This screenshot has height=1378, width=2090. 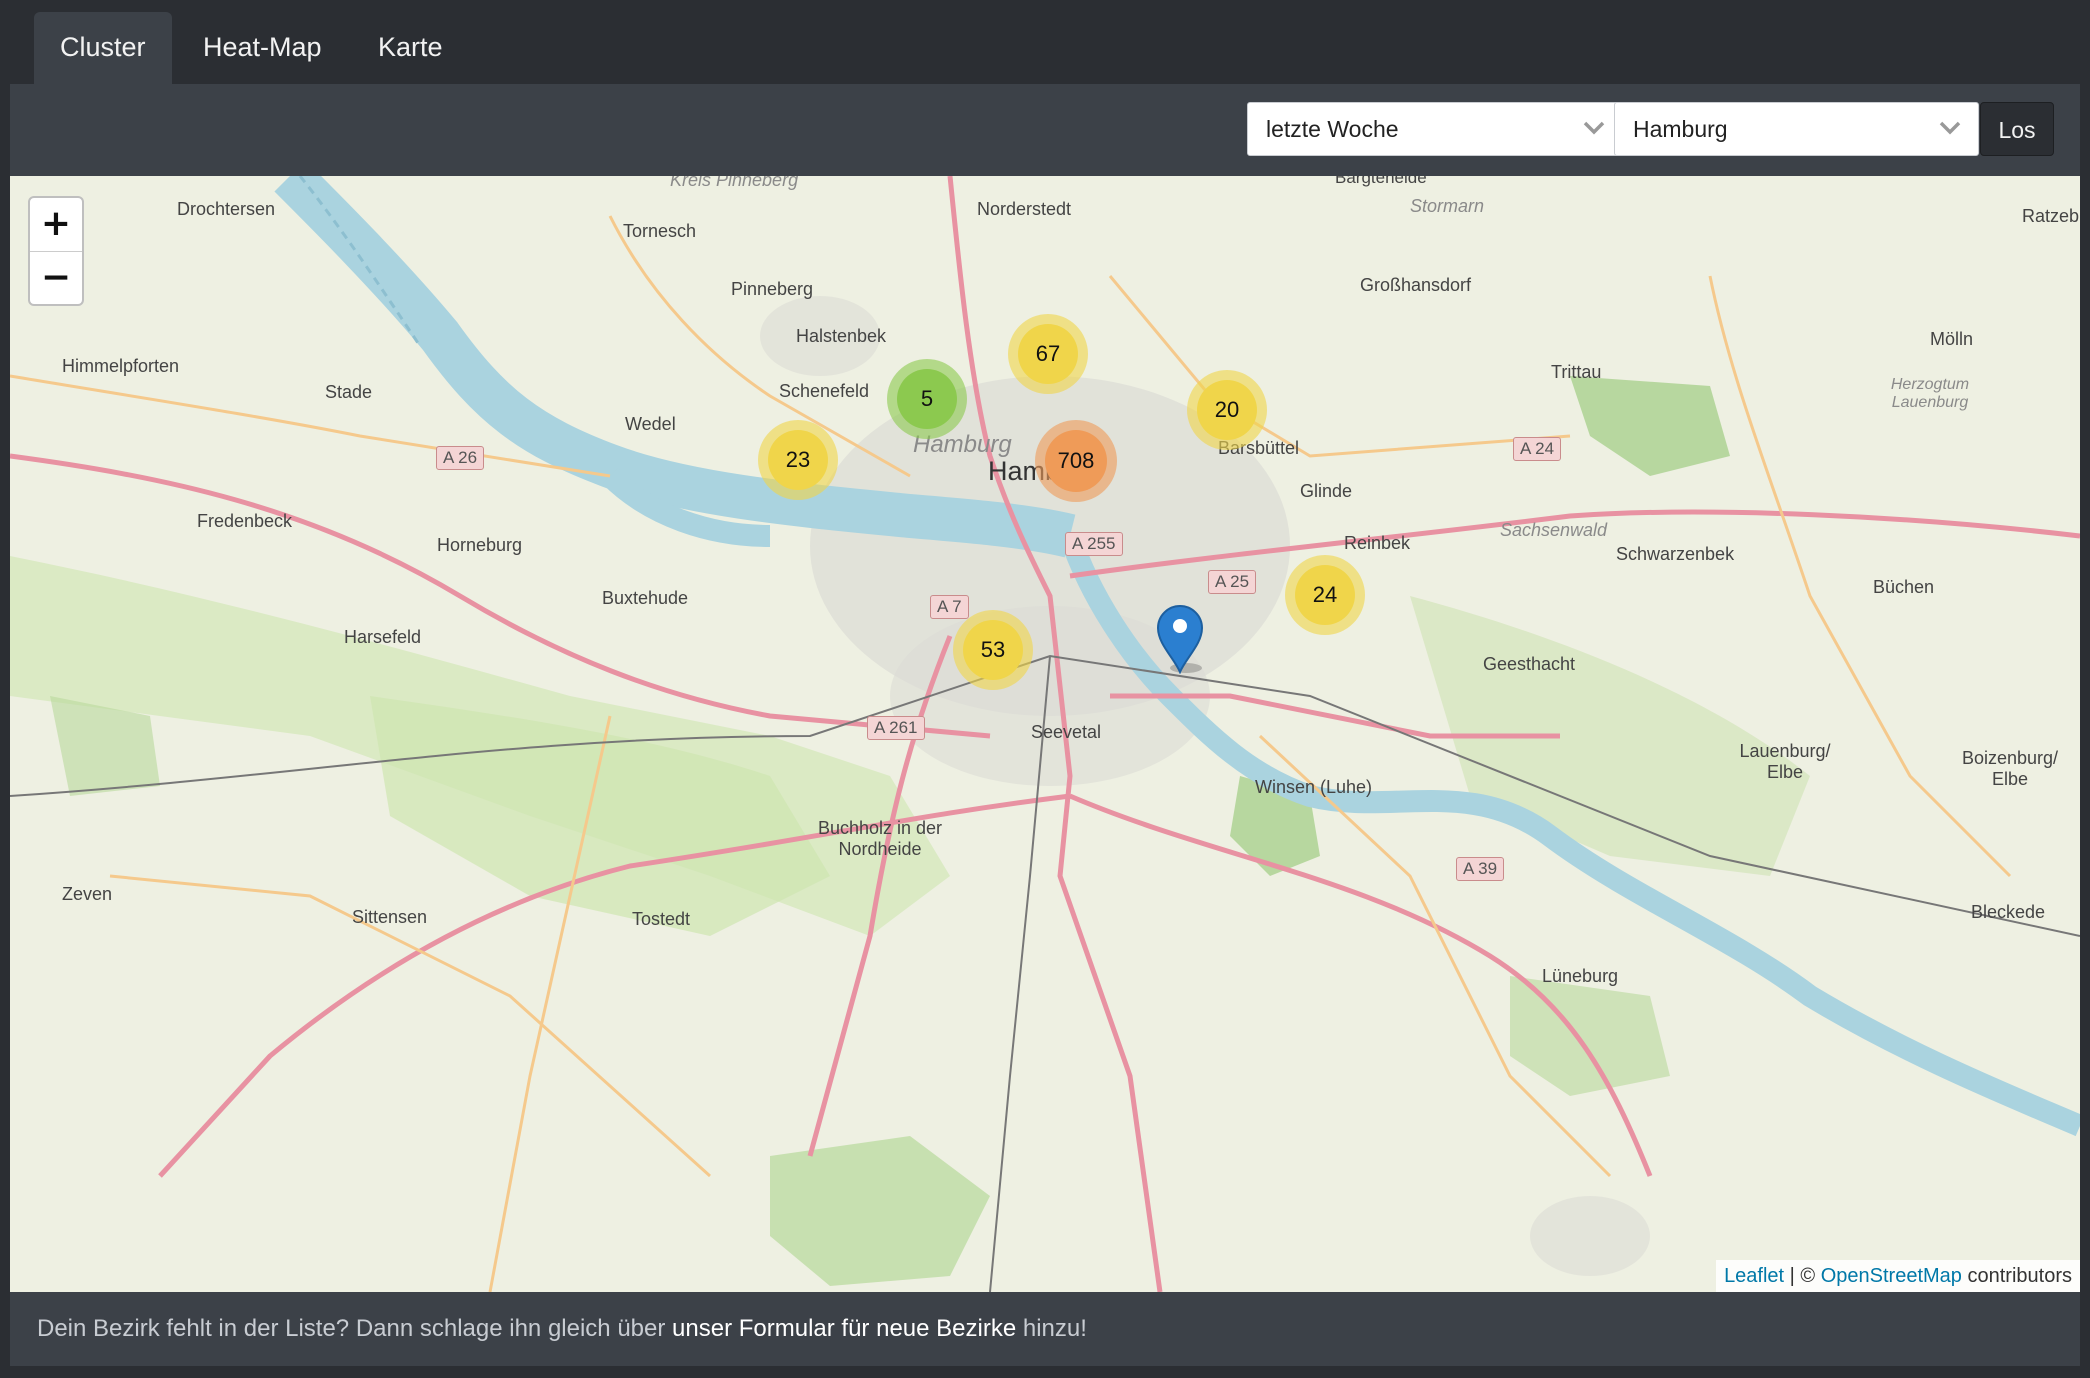 I want to click on place-label: Ratzeb, so click(x=2051, y=216).